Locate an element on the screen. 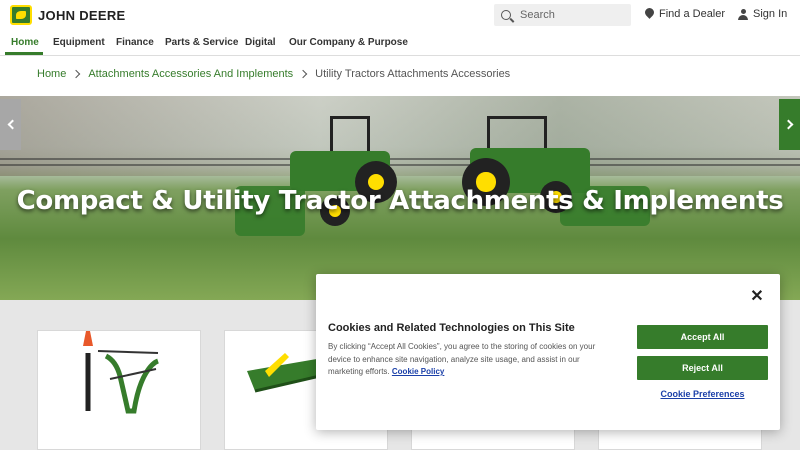  cookie-preferences-button: Cookie Preferences is located at coordinates (702, 394).